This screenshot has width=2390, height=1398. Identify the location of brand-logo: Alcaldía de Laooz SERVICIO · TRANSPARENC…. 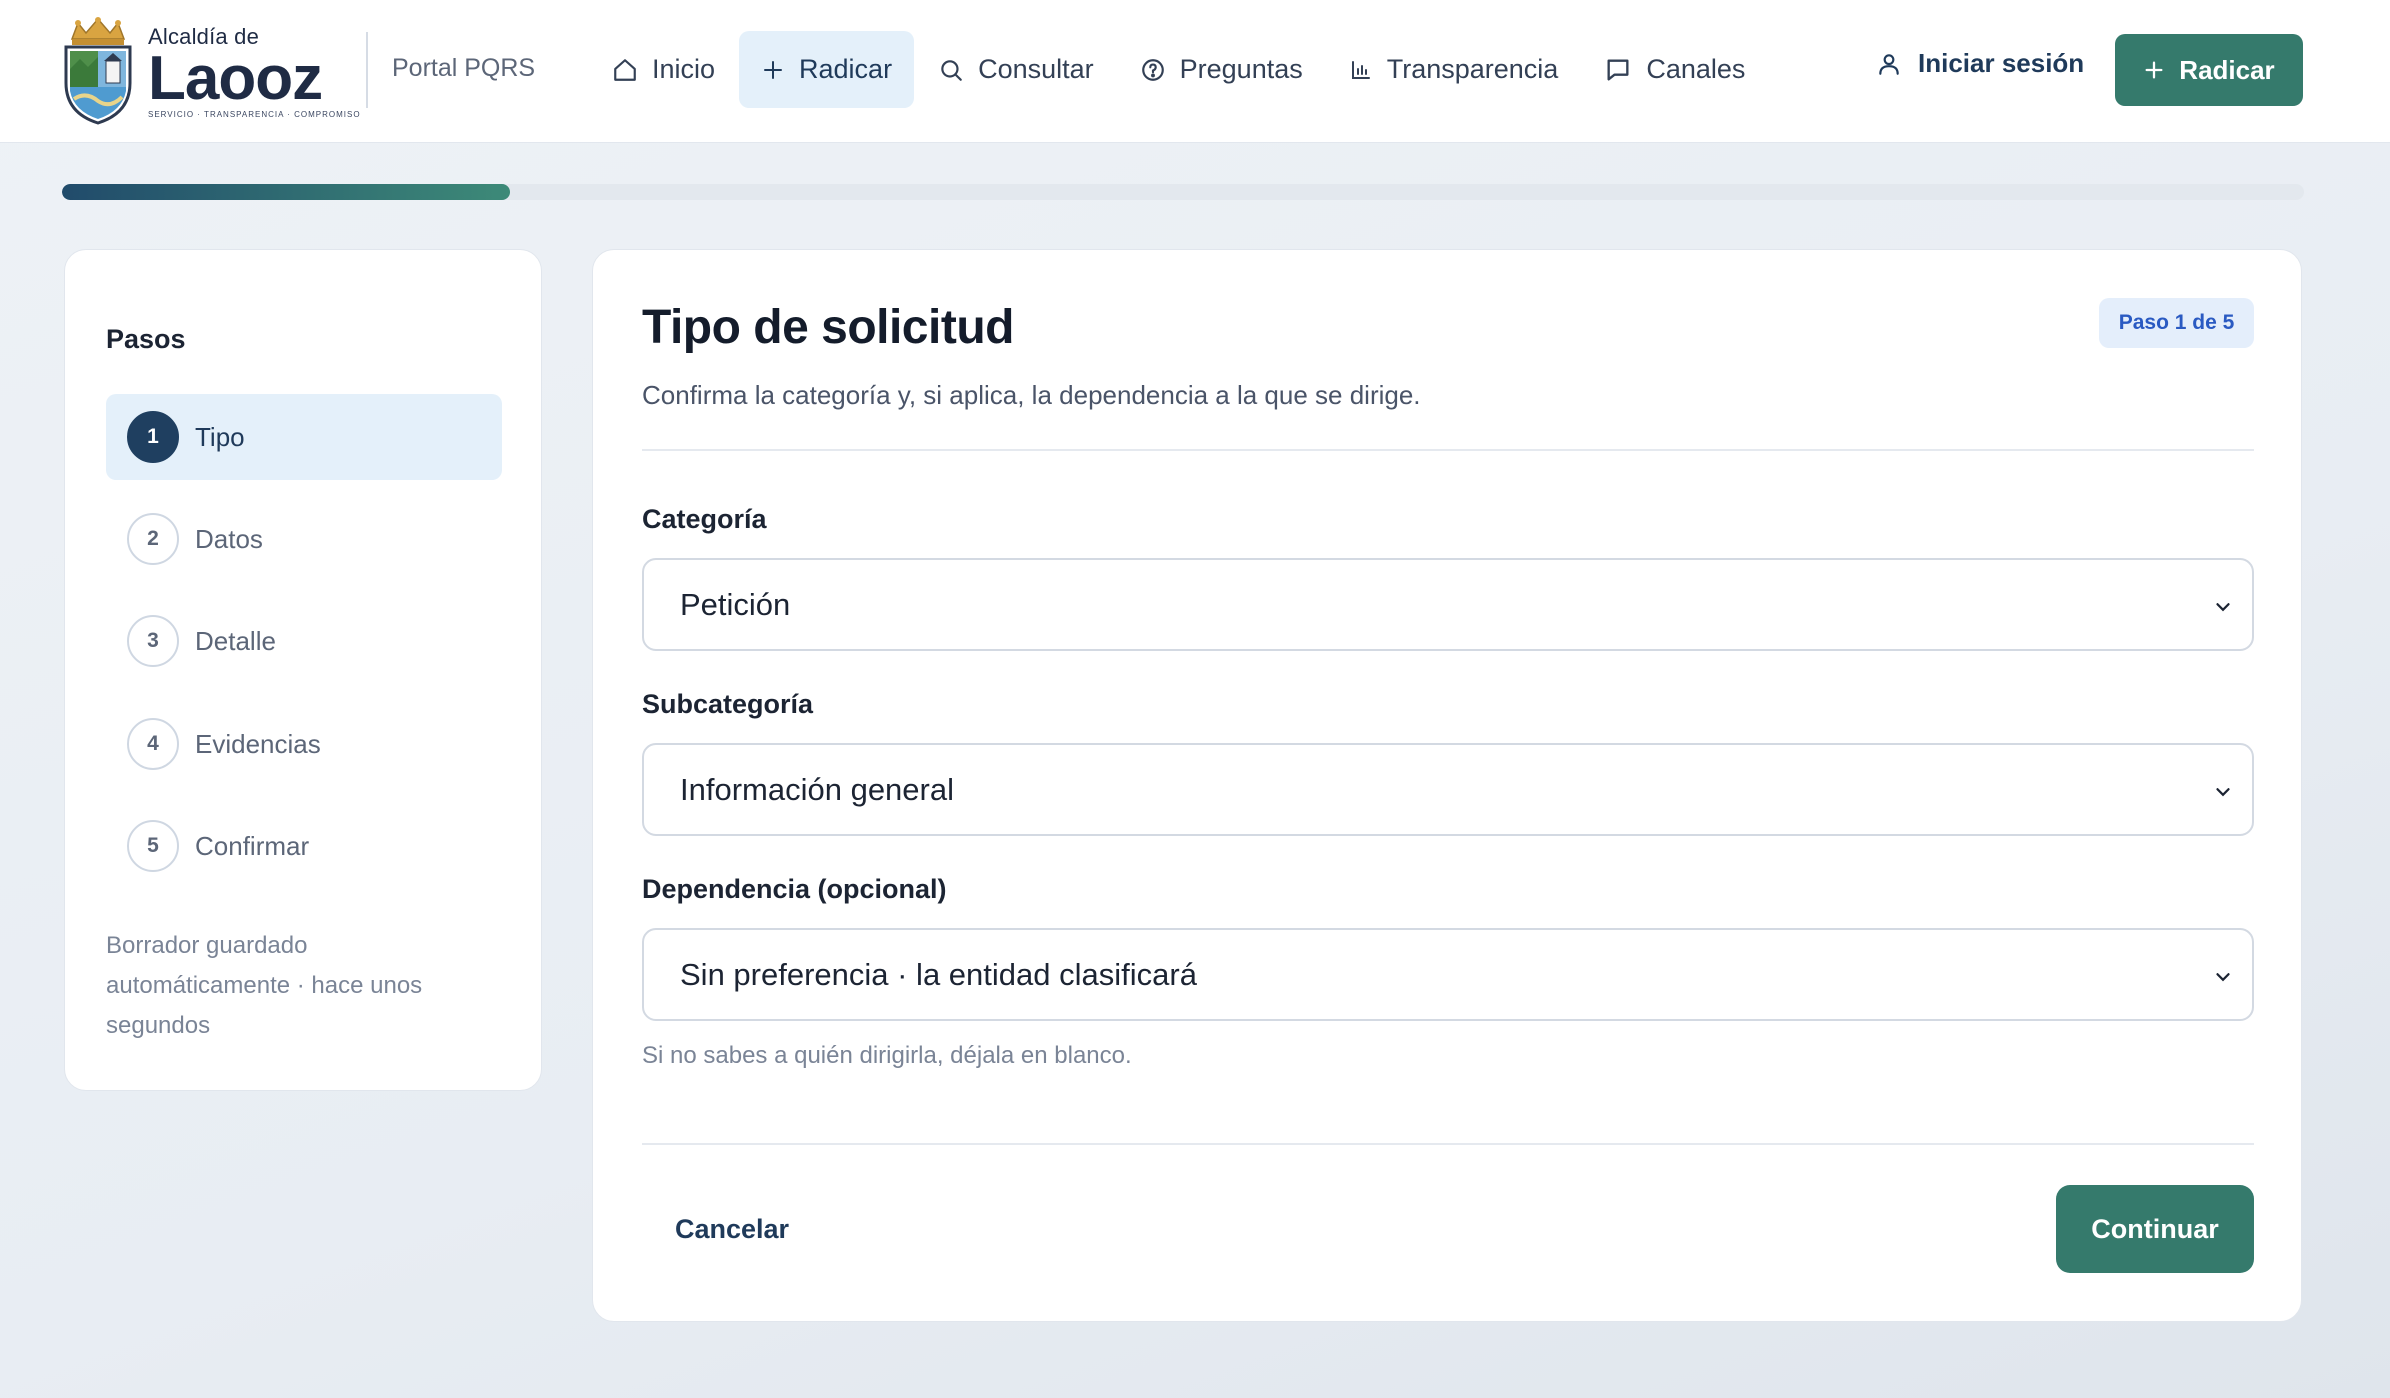
(211, 71).